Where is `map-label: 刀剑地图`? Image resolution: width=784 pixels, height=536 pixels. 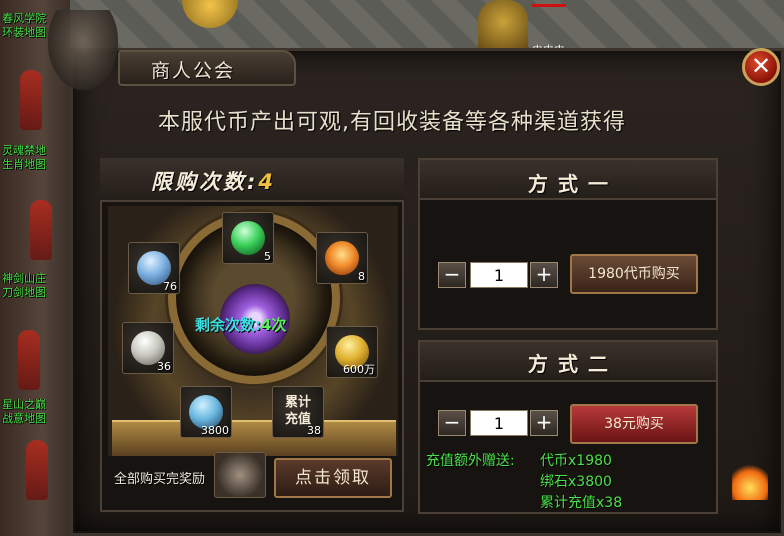 map-label: 刀剑地图 is located at coordinates (24, 292).